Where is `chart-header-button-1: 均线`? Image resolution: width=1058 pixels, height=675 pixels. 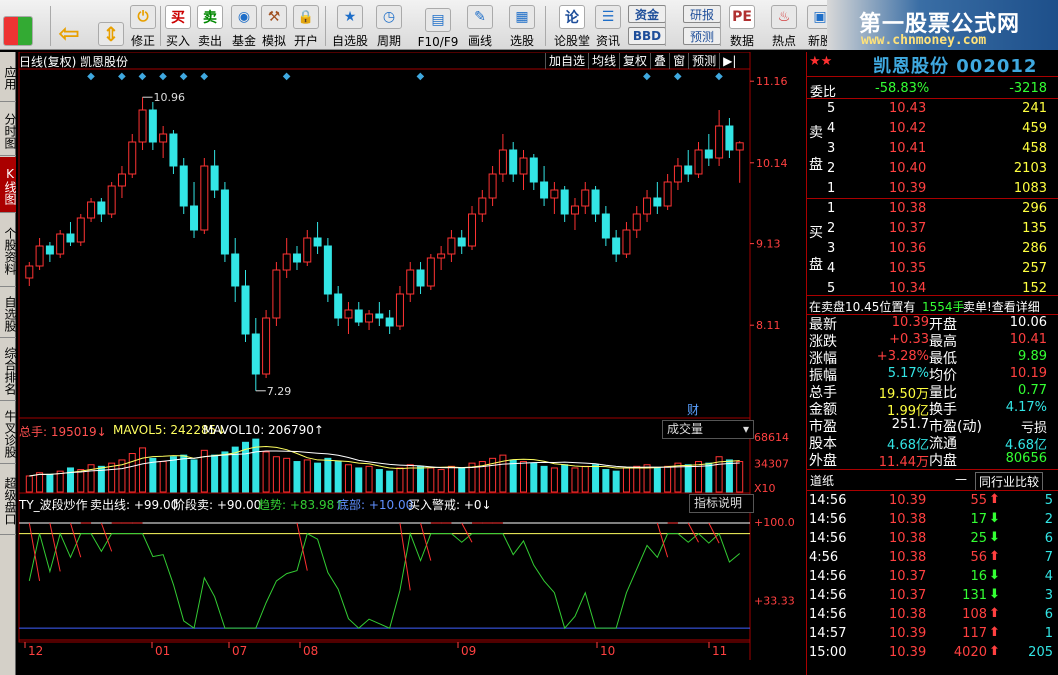 chart-header-button-1: 均线 is located at coordinates (603, 61).